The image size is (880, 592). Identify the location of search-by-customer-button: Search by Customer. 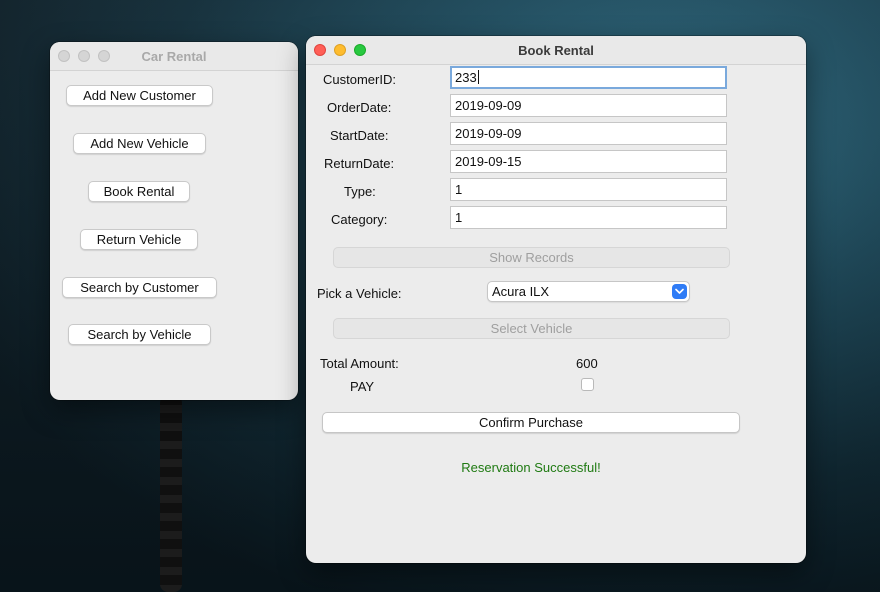
(139, 287).